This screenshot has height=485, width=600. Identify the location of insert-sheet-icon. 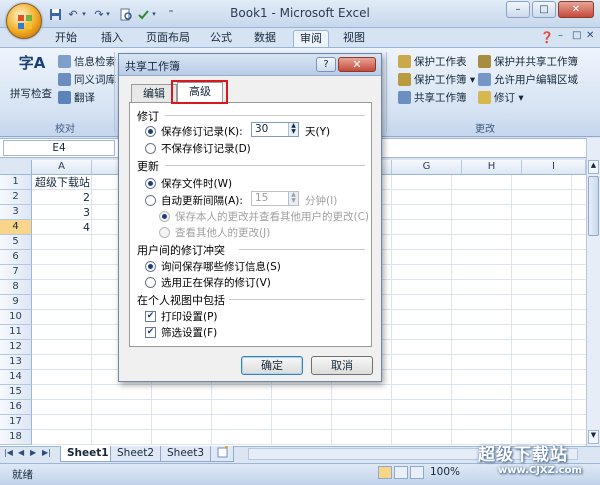
(222, 454).